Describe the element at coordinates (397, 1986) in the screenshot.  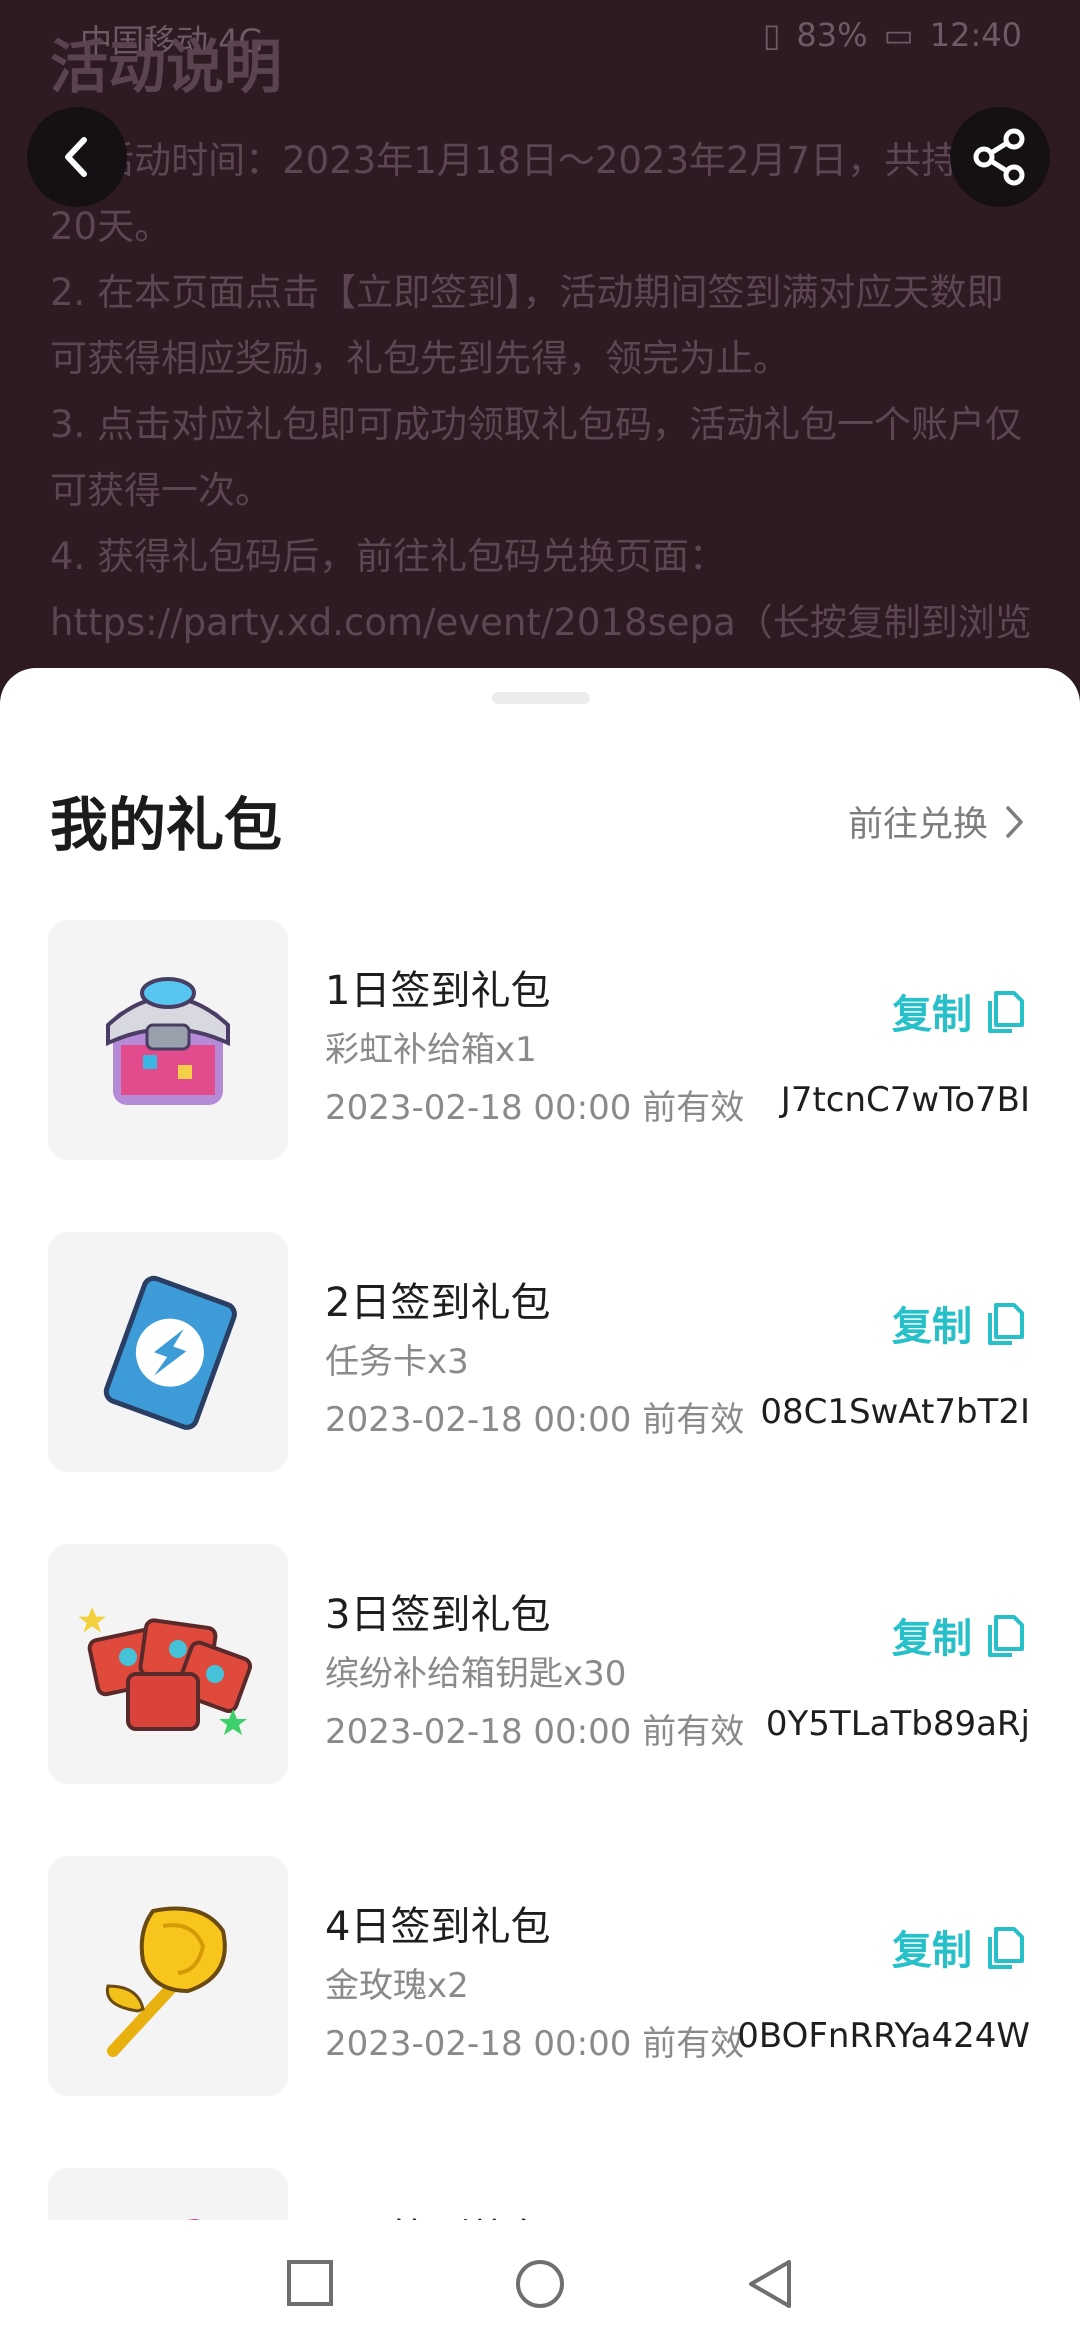
I see `gift-desc: 金玫瑰x2` at that location.